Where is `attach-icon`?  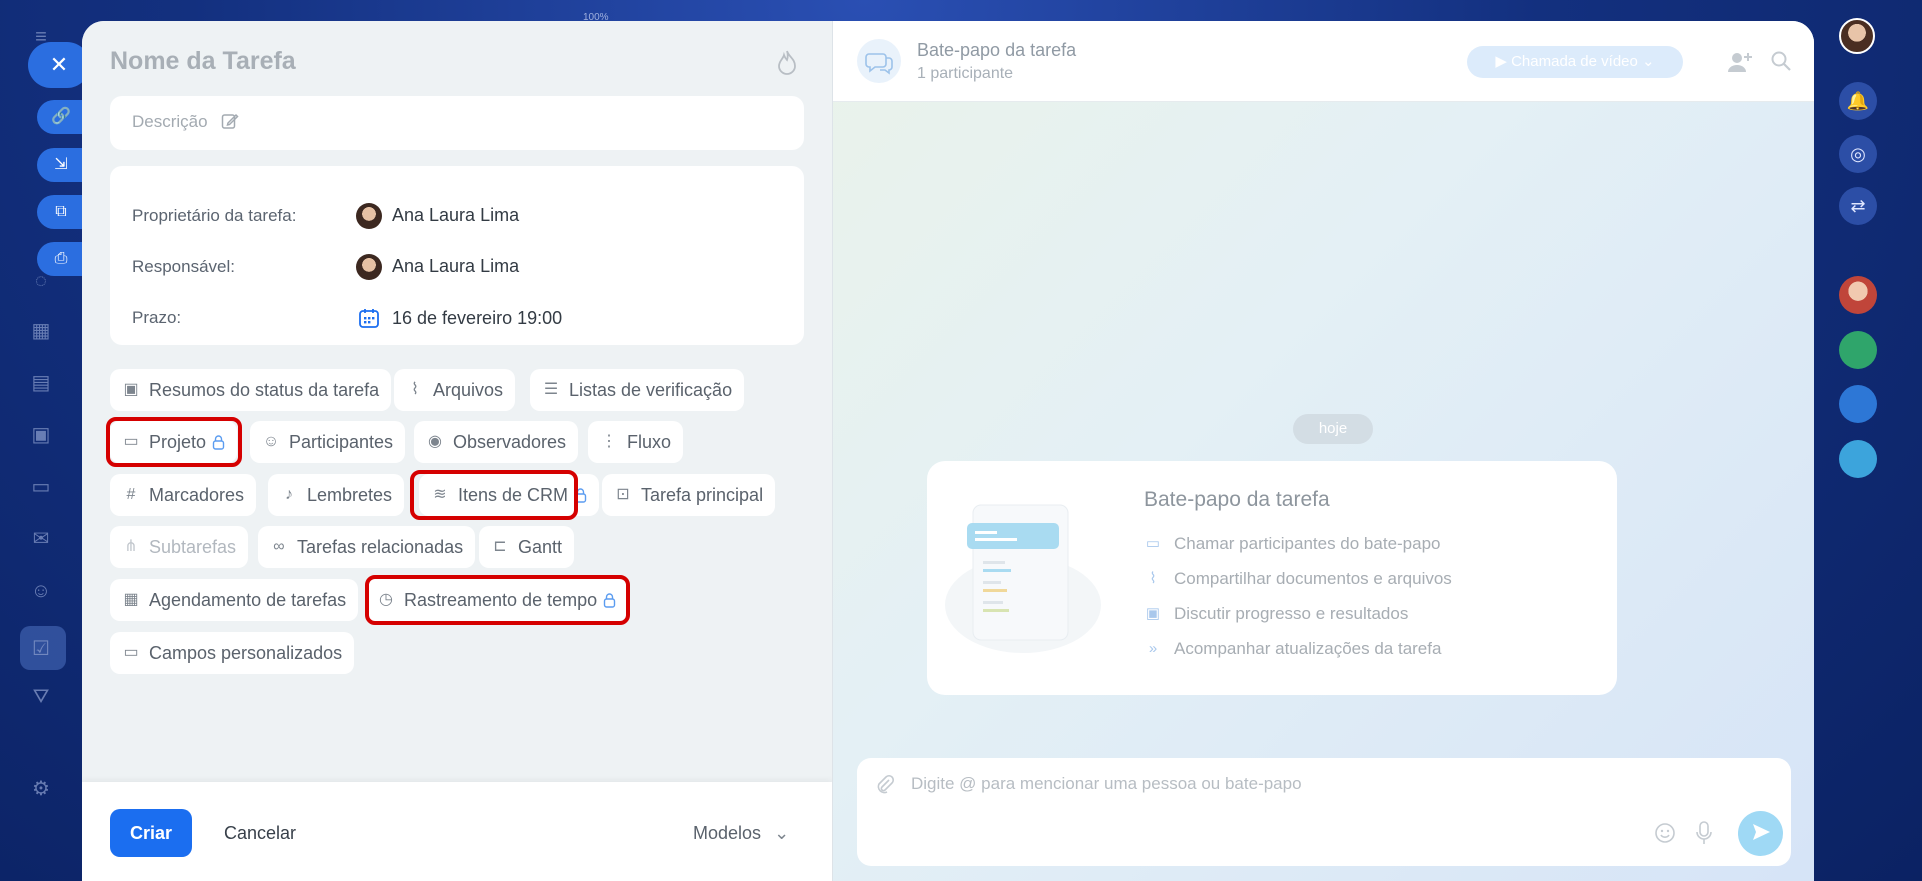
attach-icon is located at coordinates (885, 784).